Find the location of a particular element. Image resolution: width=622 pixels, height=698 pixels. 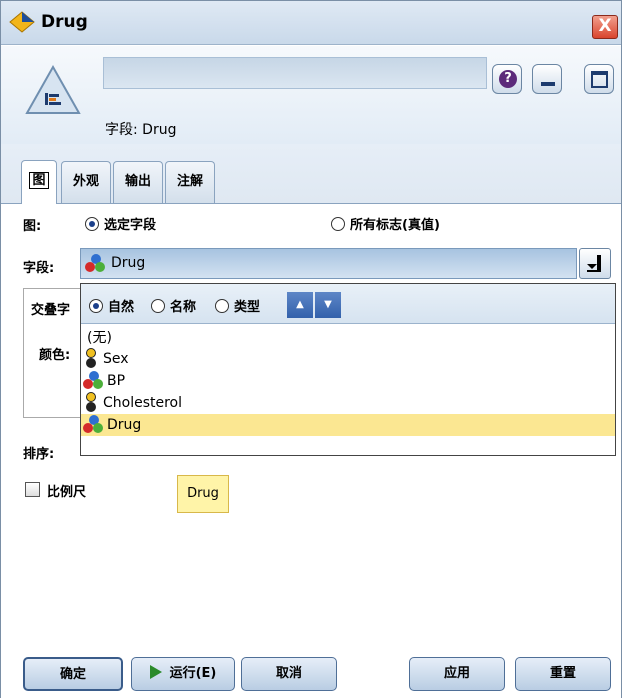

radio-selected-field: 选定字段 is located at coordinates (120, 223).